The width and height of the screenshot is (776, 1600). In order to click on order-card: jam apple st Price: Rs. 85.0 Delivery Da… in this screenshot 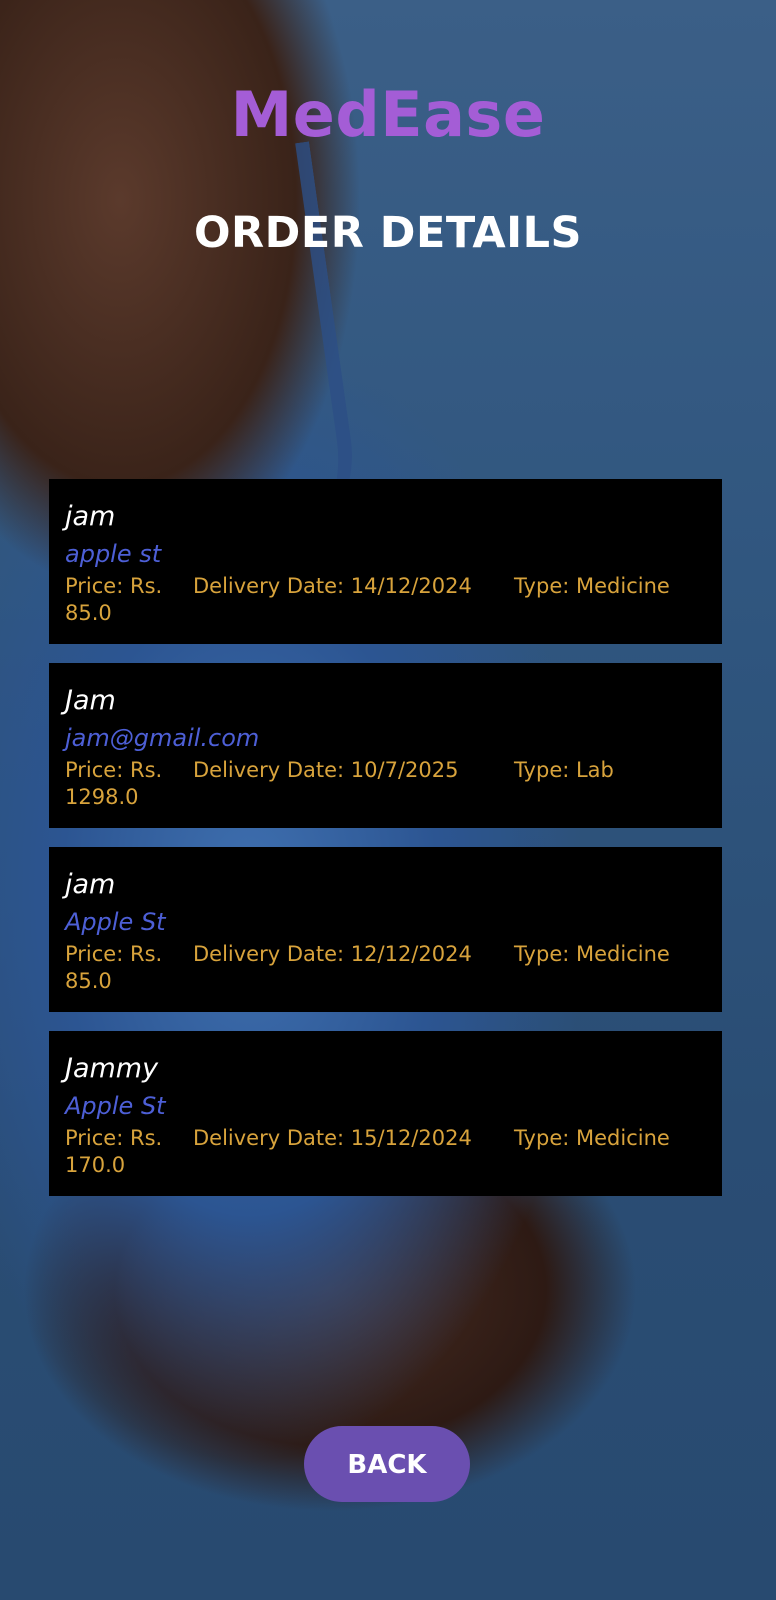, I will do `click(385, 561)`.